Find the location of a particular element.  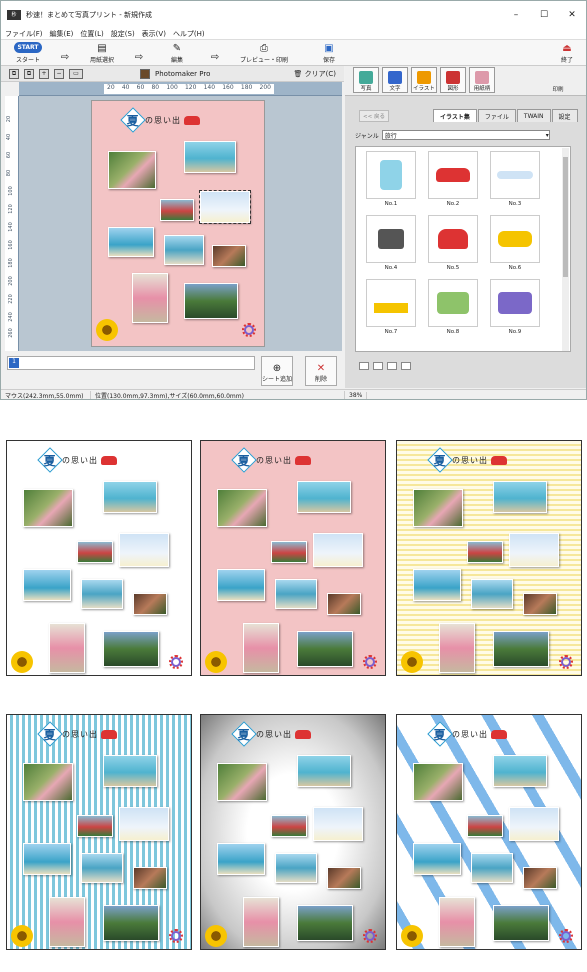

edit-button: ✎ 編集 is located at coordinates (177, 53).